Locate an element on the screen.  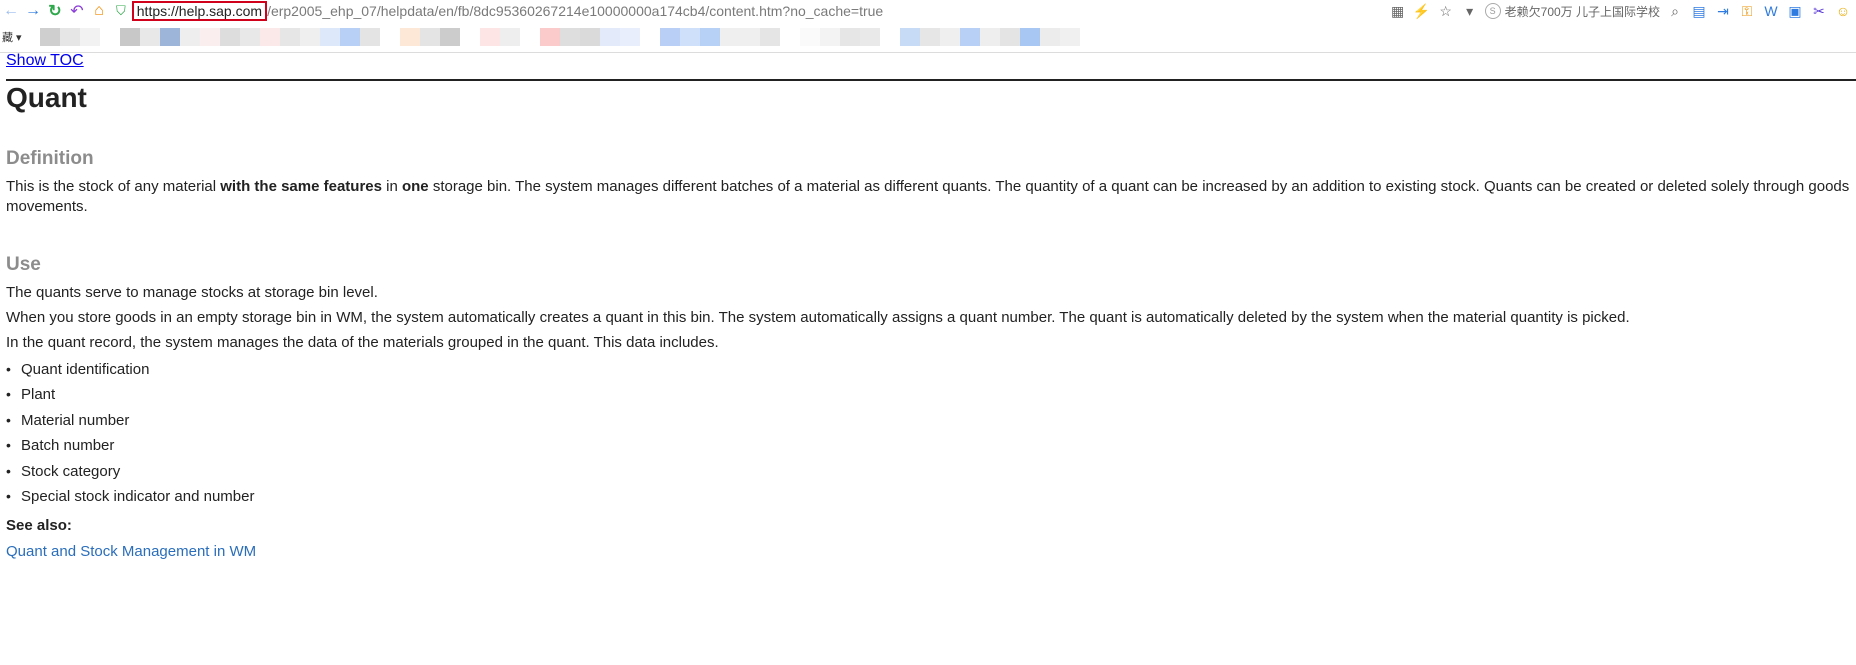
list-item: Plant is located at coordinates (130, 394).